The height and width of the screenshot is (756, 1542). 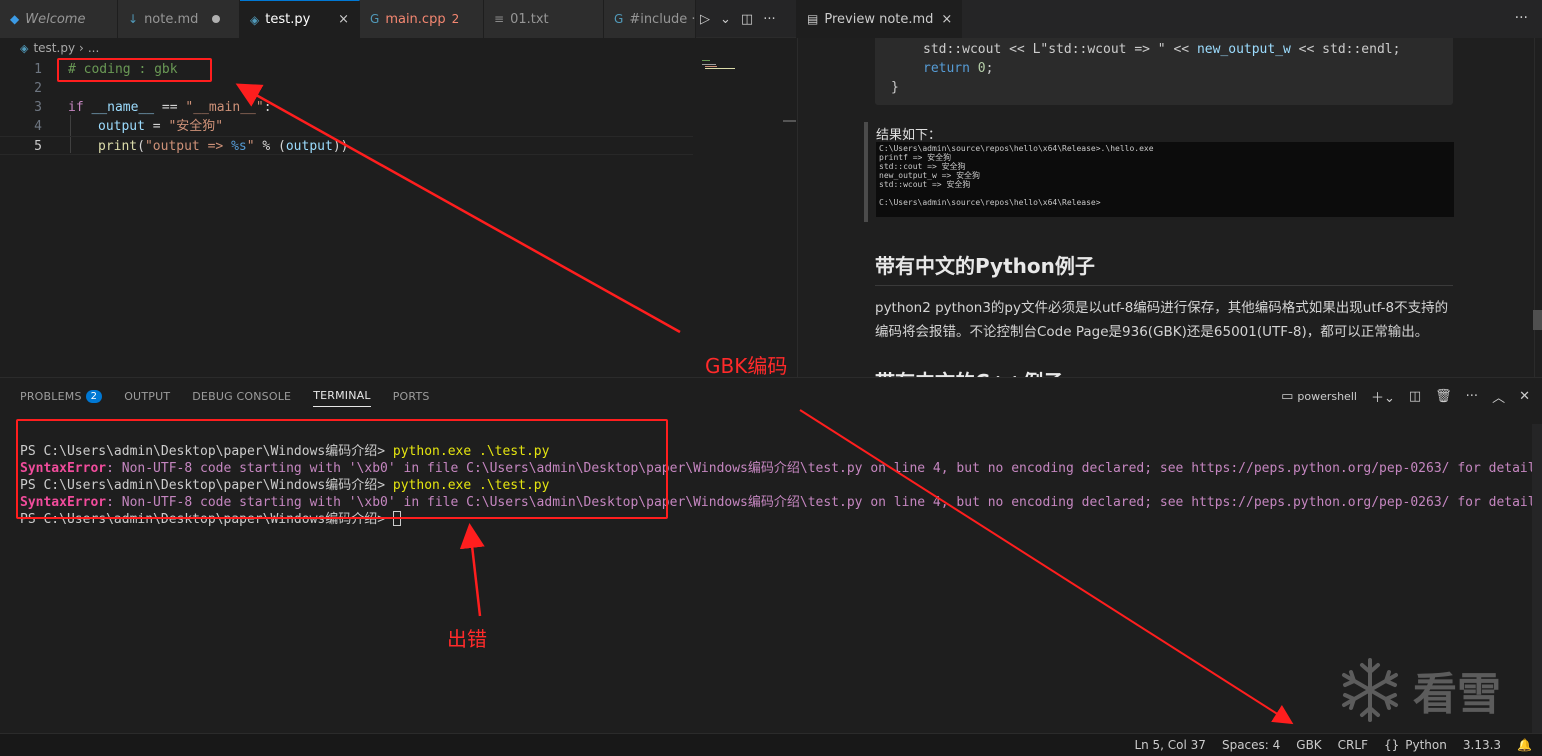 I want to click on section-heading: 带有中文的Python例子, so click(x=1164, y=268).